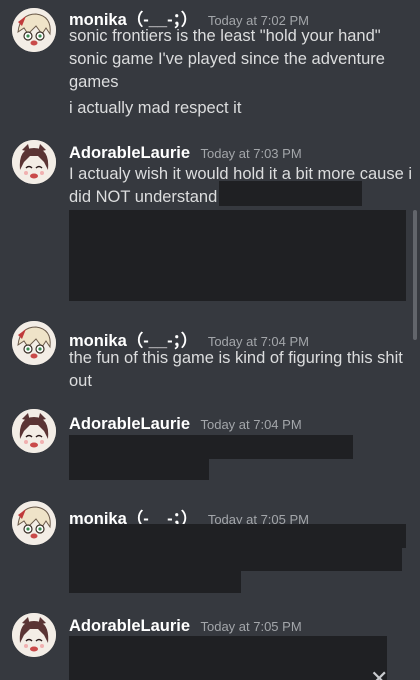 Image resolution: width=420 pixels, height=680 pixels. What do you see at coordinates (251, 626) in the screenshot?
I see `message-timestamp: Today at 7:05 PM` at bounding box center [251, 626].